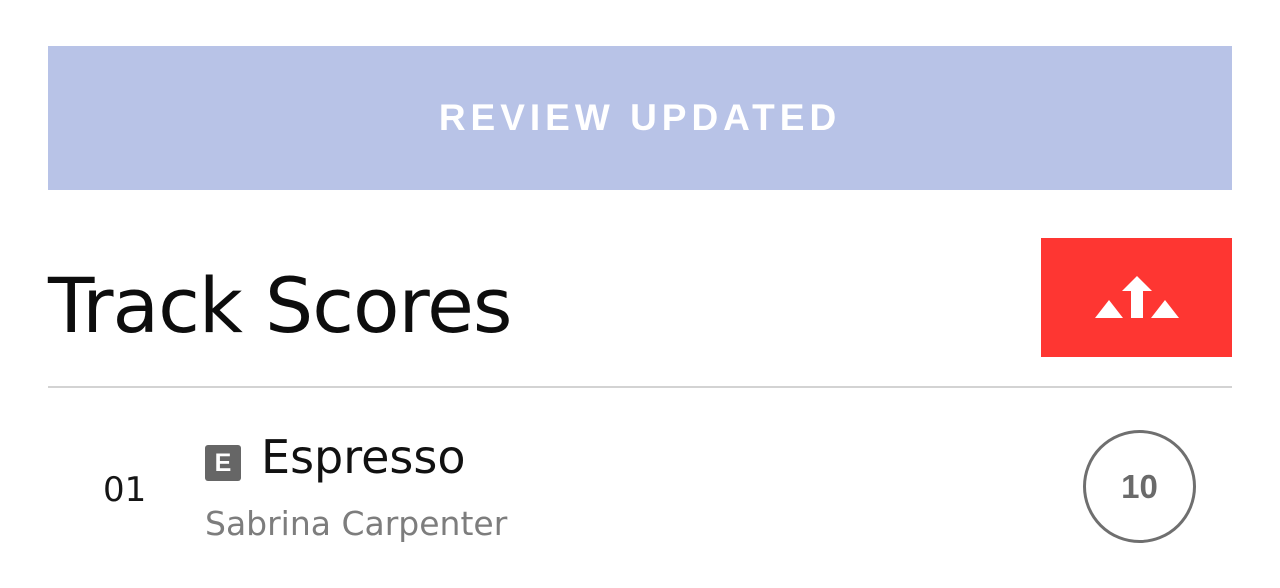 The image size is (1280, 588). I want to click on score-badge: 10, so click(1139, 486).